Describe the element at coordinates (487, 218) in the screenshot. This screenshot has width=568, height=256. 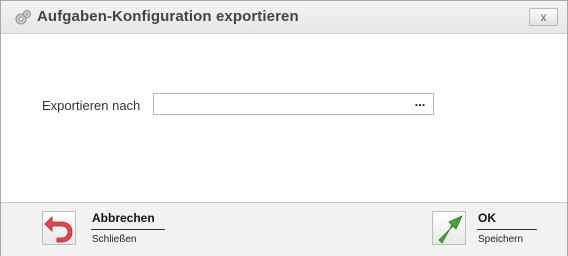
I see `ok-title: OK` at that location.